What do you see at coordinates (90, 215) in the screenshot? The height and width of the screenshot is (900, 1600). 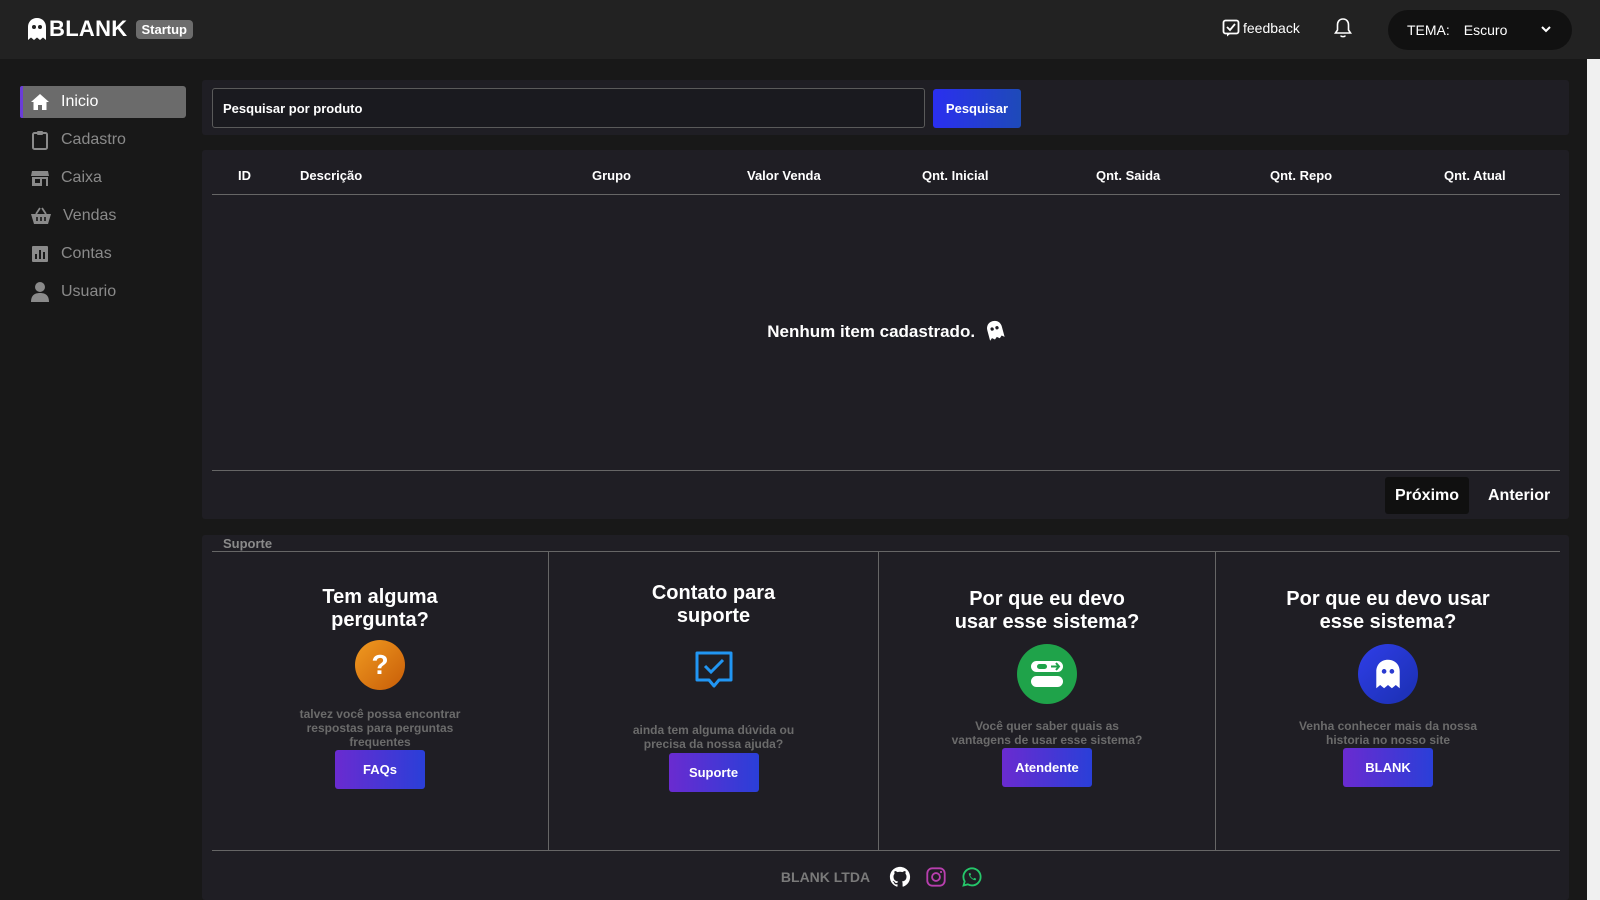 I see `sidebar-item-label: Vendas` at bounding box center [90, 215].